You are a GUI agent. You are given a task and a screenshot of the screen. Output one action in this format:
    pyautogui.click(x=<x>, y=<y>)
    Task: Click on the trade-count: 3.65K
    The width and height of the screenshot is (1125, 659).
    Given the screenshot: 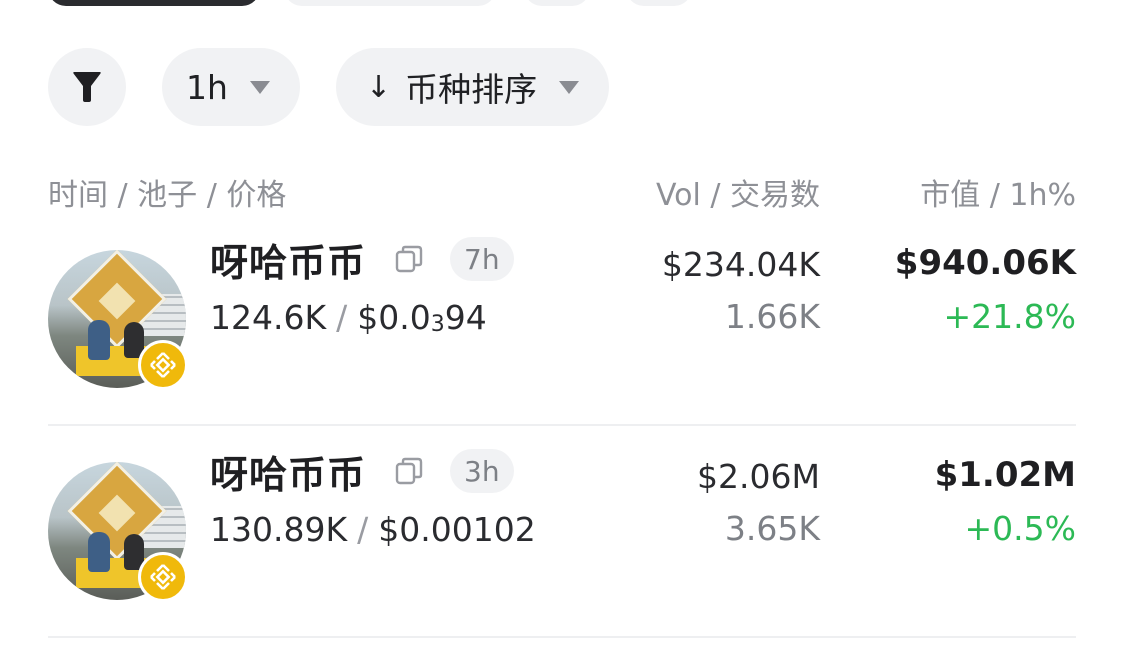 What is the action you would take?
    pyautogui.click(x=772, y=528)
    